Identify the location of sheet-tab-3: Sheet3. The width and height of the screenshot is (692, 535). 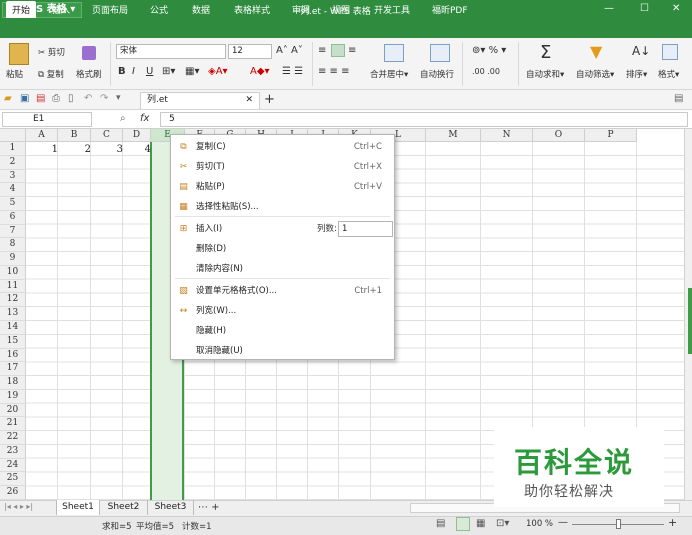
(171, 507).